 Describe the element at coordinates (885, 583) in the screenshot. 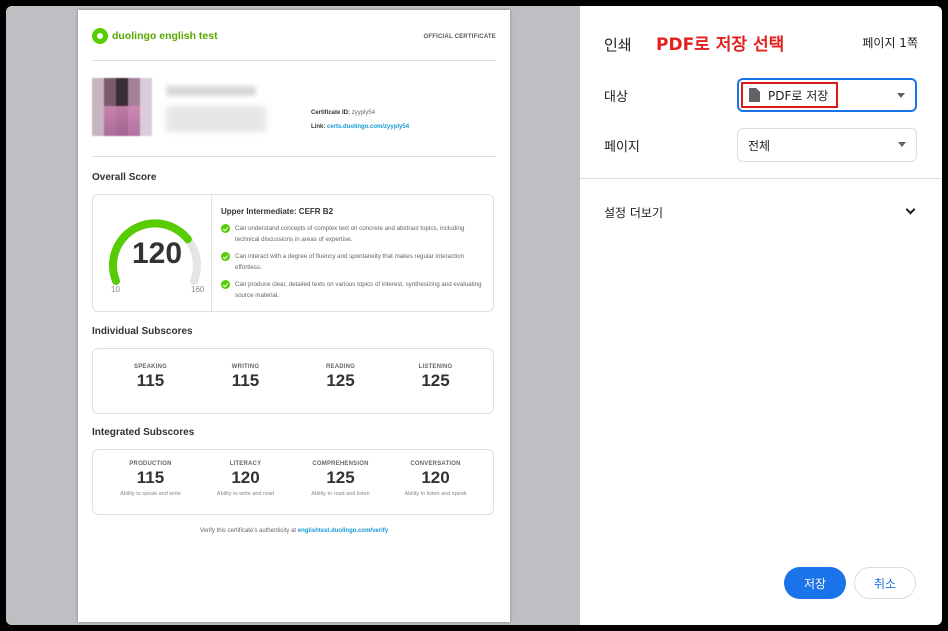

I see `cancel-button: 취소` at that location.